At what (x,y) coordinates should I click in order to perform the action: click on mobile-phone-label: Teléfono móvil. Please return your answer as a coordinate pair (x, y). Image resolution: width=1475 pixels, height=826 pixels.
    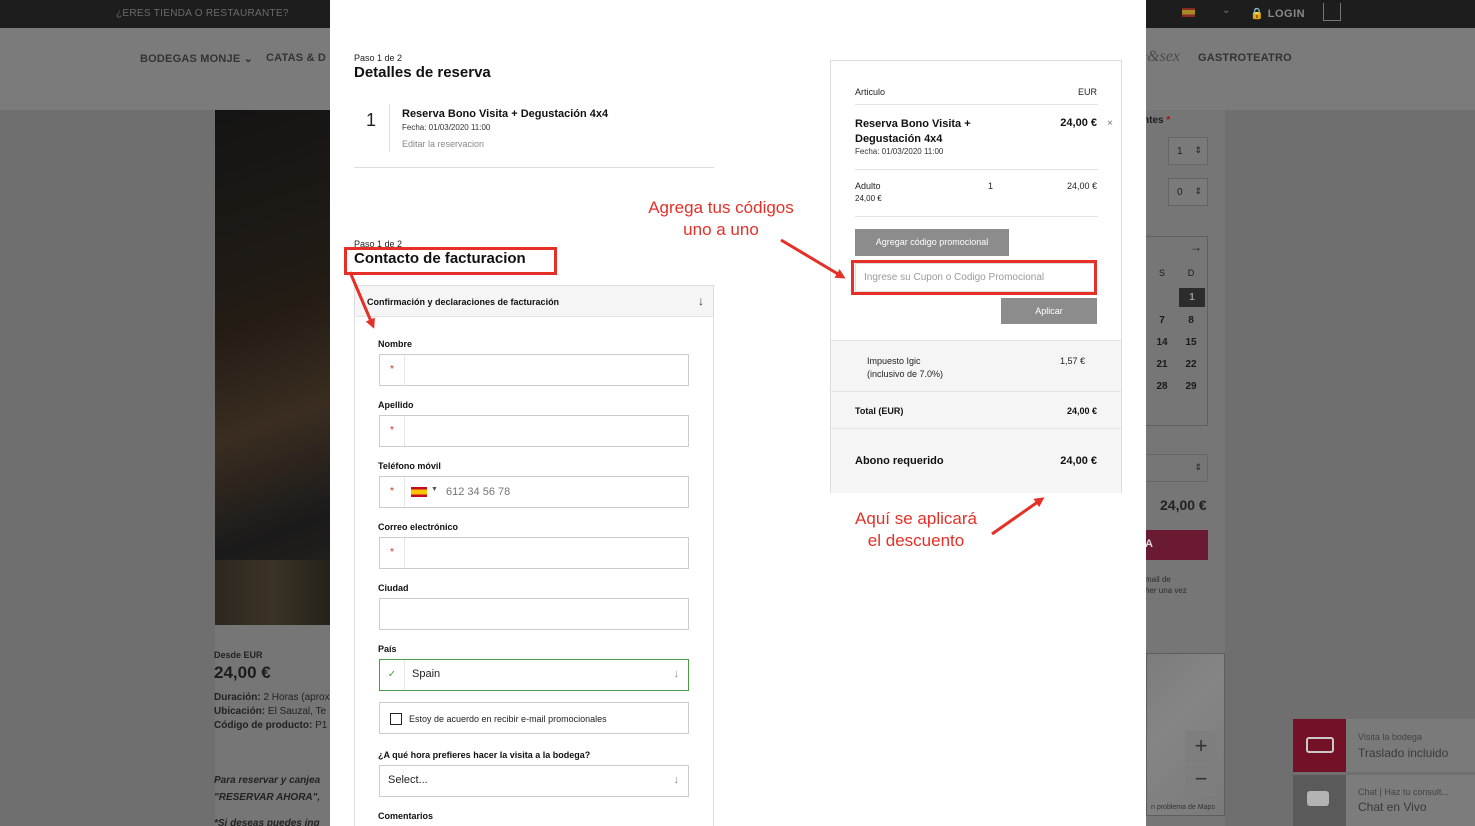
    Looking at the image, I should click on (409, 466).